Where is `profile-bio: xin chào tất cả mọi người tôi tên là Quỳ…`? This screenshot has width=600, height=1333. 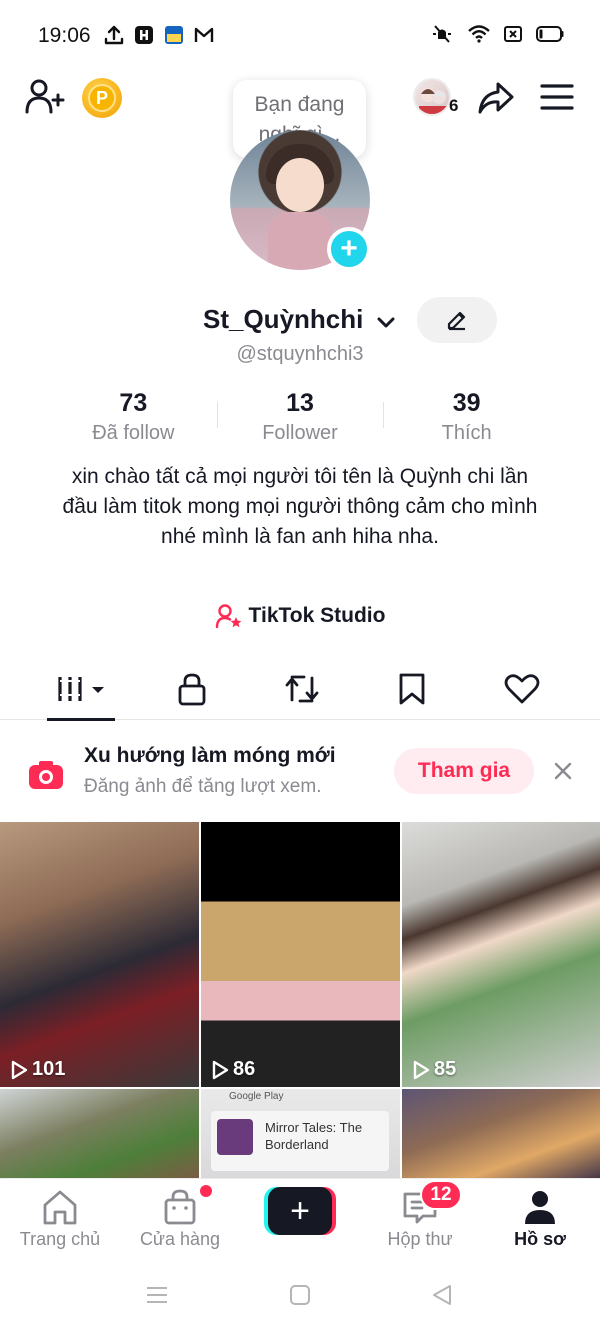 profile-bio: xin chào tất cả mọi người tôi tên là Quỳ… is located at coordinates (300, 506).